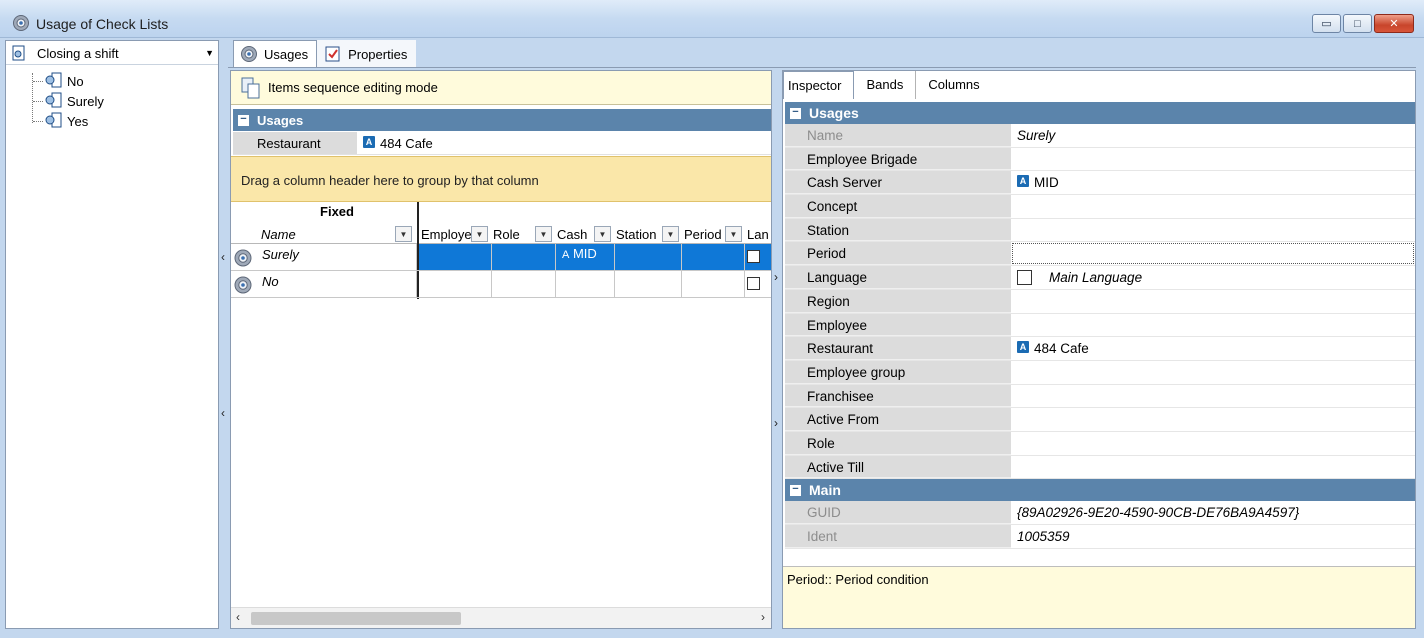 The width and height of the screenshot is (1424, 638). I want to click on property-row: Ident 1005359, so click(1100, 537).